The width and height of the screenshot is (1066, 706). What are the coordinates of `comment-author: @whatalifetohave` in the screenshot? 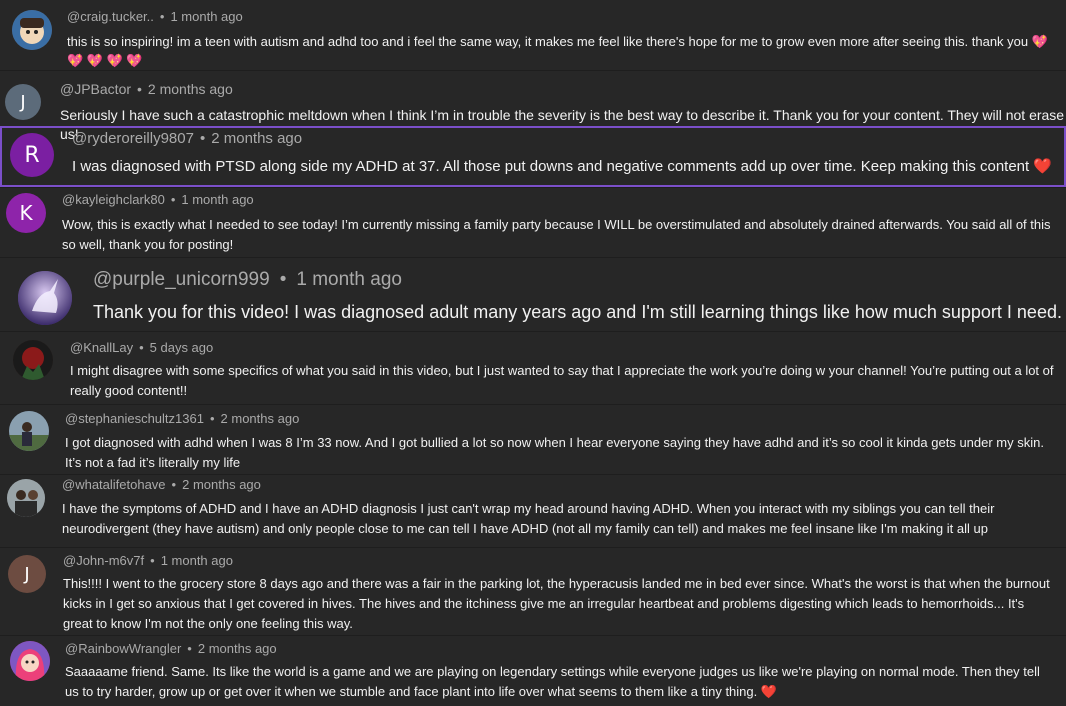 It's located at (114, 484).